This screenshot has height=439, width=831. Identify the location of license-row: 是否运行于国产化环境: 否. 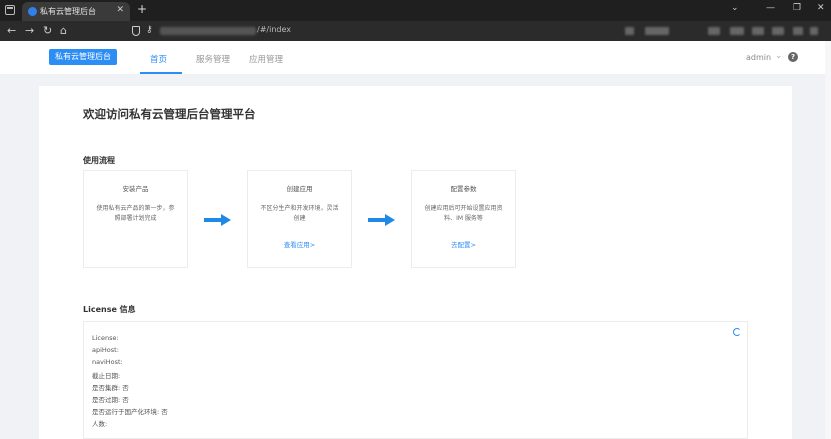
(130, 412).